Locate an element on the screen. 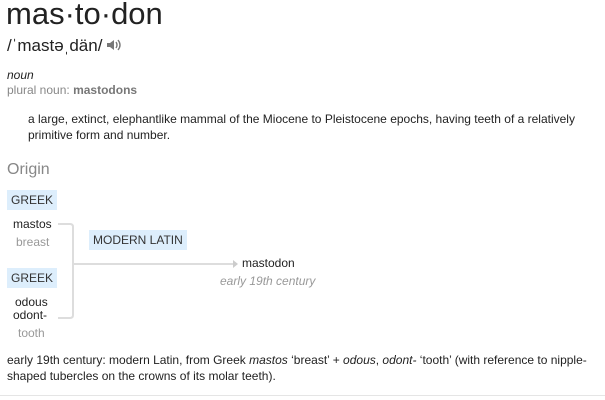 This screenshot has height=400, width=605. etymology-text: ‘breast’ + is located at coordinates (315, 360).